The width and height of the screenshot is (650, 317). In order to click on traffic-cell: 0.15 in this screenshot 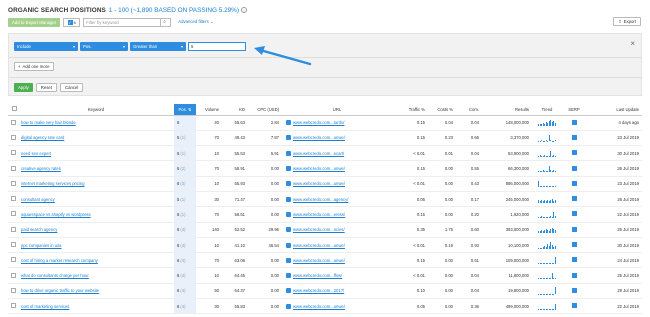, I will do `click(410, 123)`.